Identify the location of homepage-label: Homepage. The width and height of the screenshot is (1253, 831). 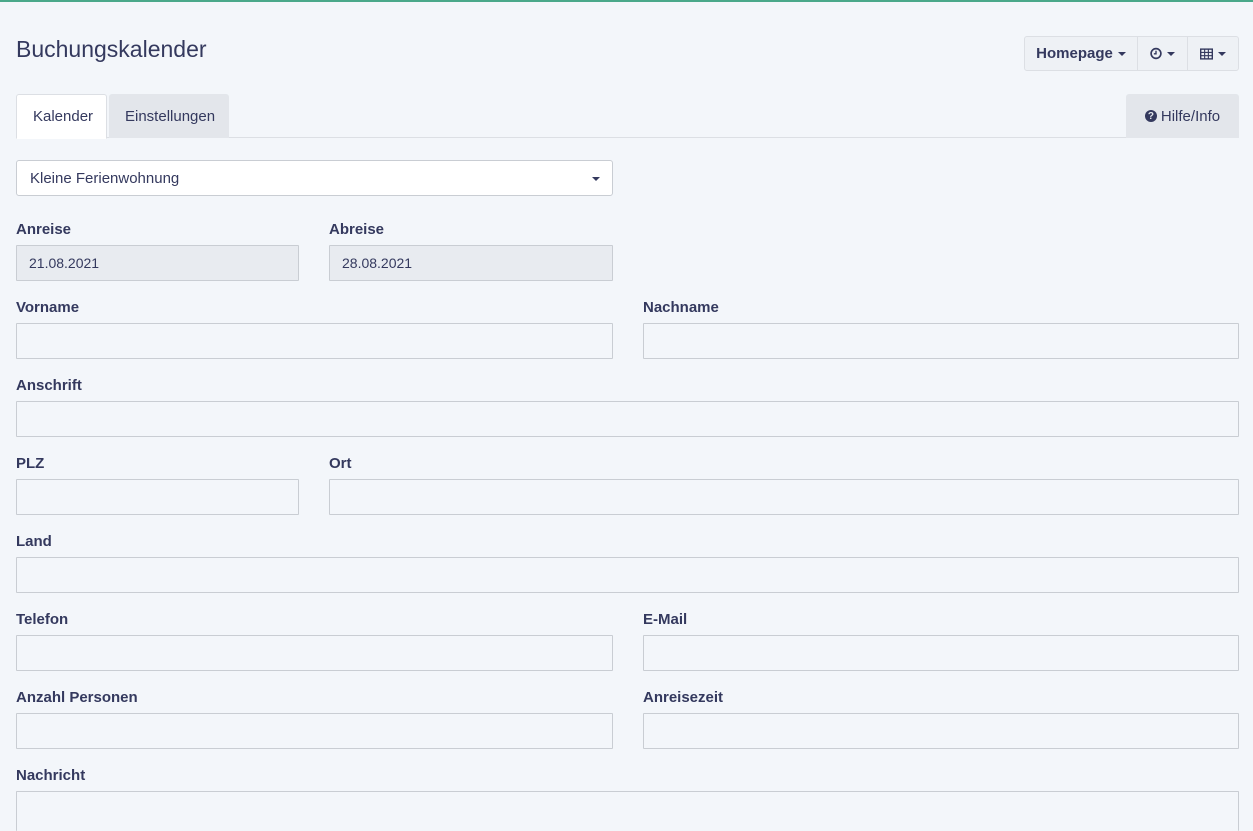
(1074, 53).